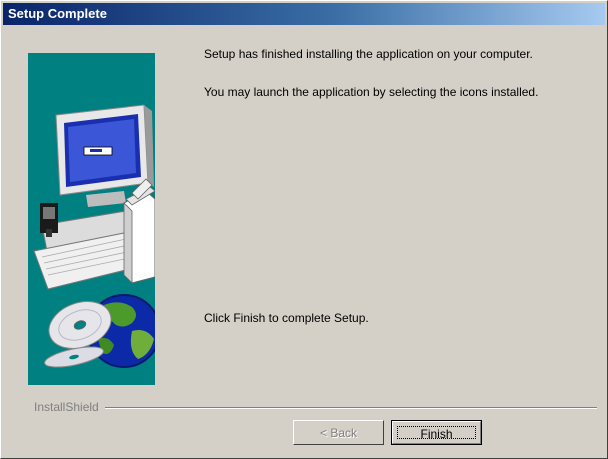  I want to click on brand-separator: InstallShield, so click(315, 407).